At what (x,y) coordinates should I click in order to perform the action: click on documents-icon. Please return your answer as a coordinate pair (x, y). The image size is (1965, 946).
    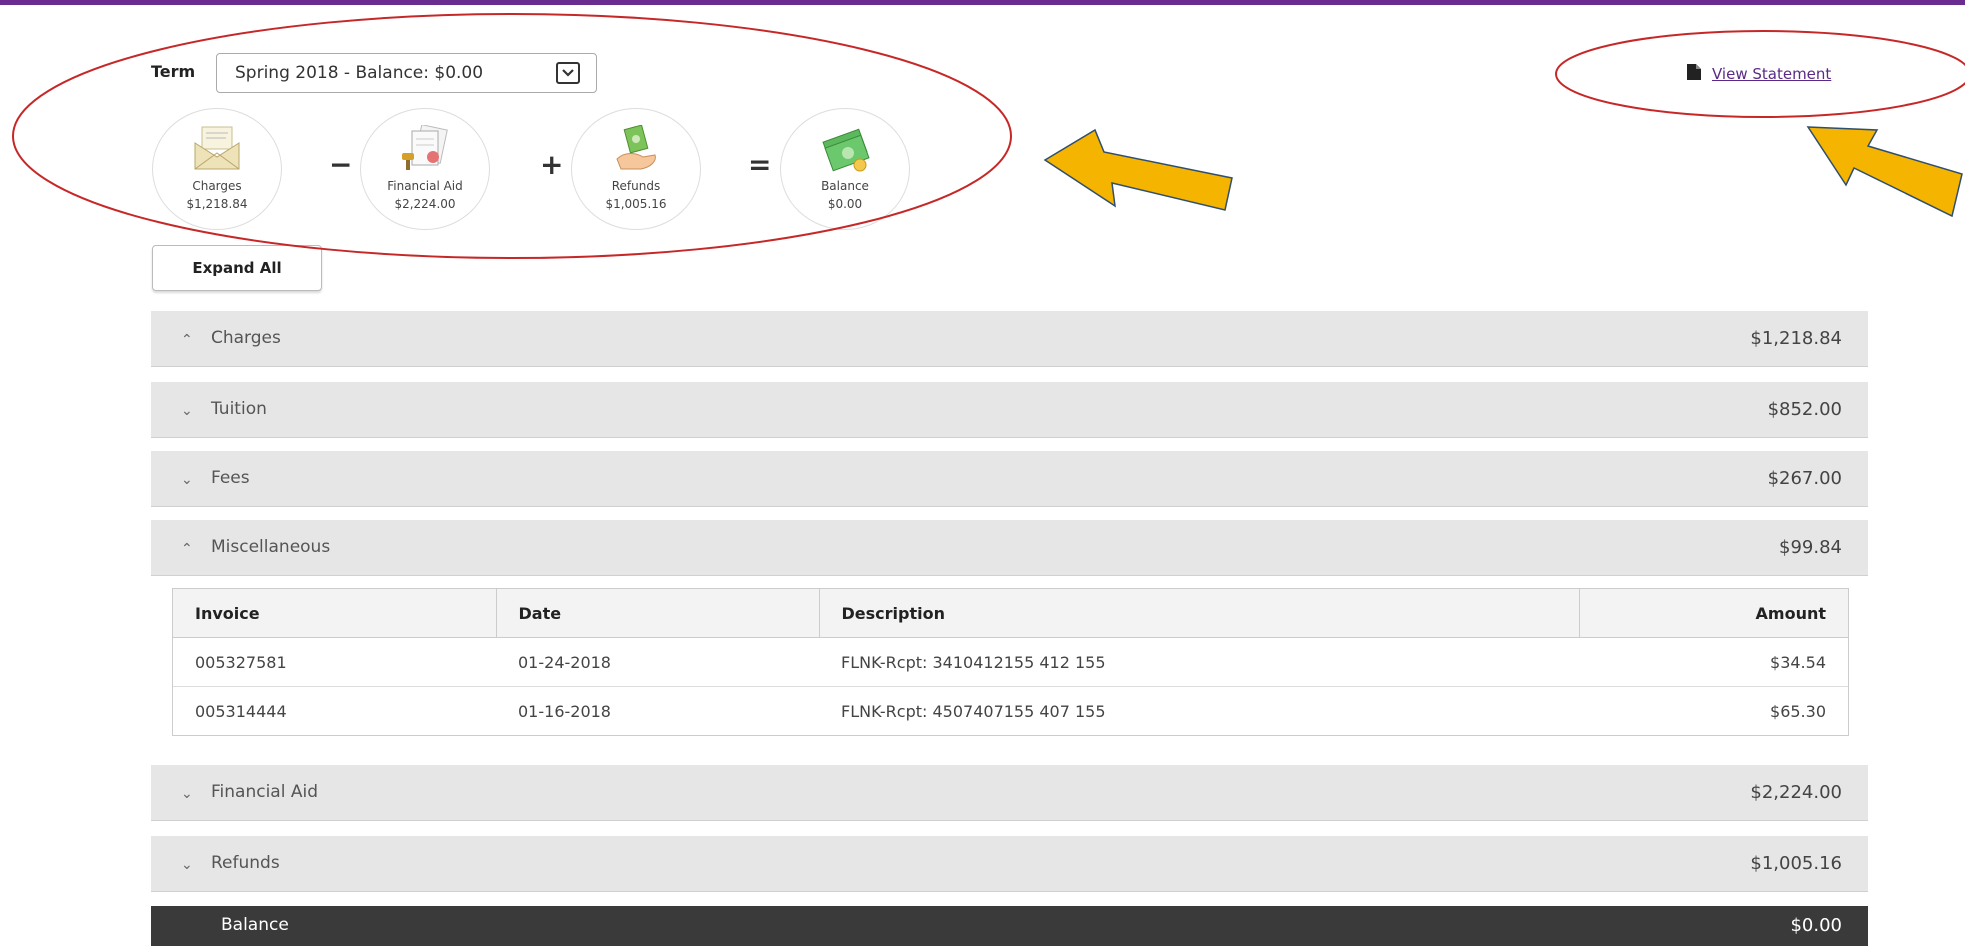
    Looking at the image, I should click on (425, 150).